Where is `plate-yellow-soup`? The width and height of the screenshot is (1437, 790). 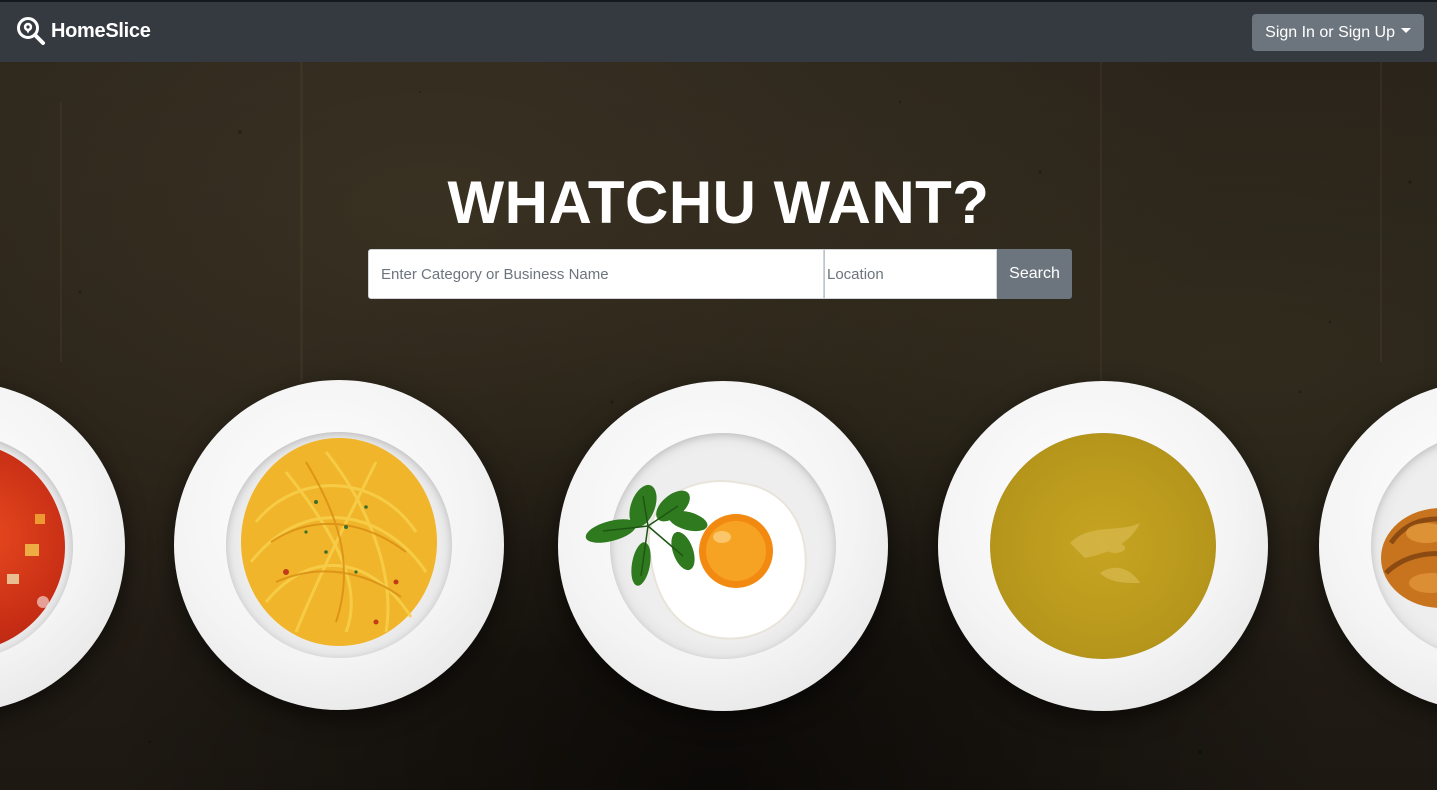 plate-yellow-soup is located at coordinates (1103, 546).